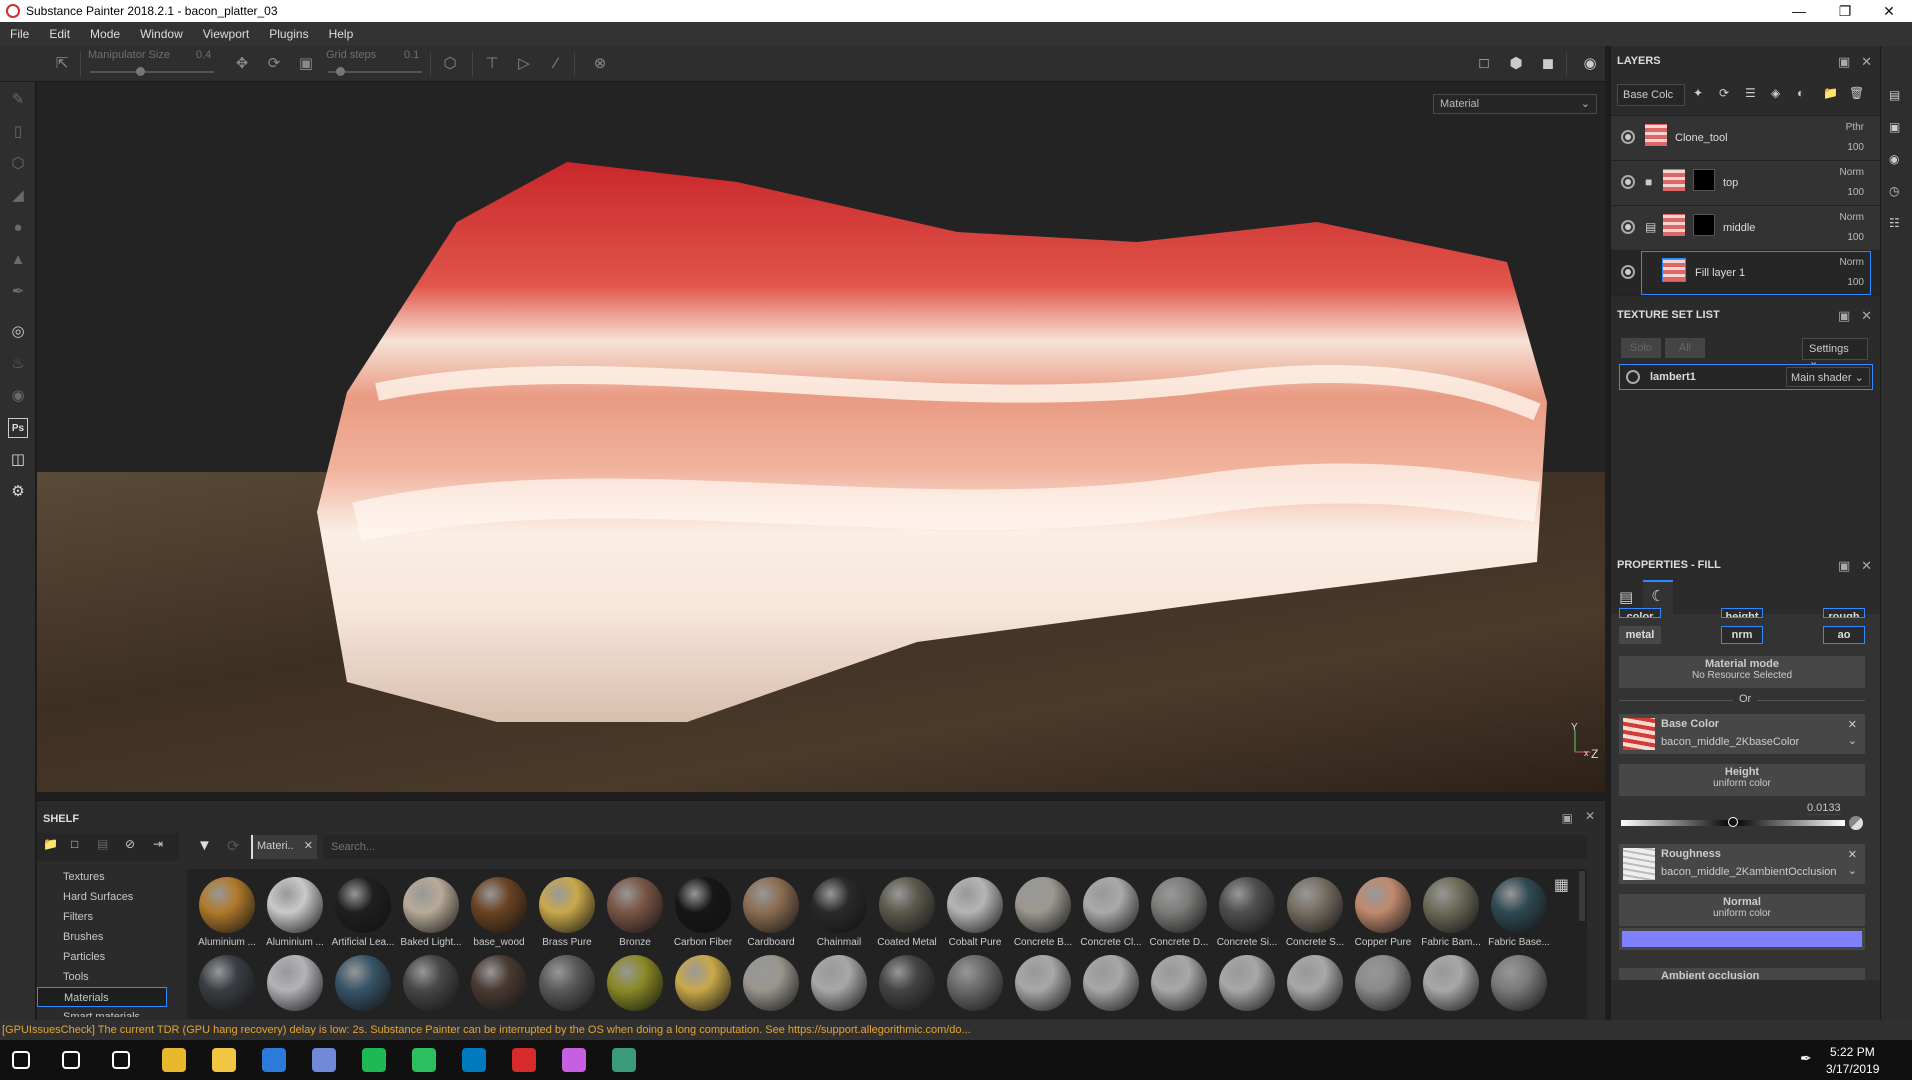  Describe the element at coordinates (1484, 64) in the screenshot. I see `camera-frame-icon: □` at that location.